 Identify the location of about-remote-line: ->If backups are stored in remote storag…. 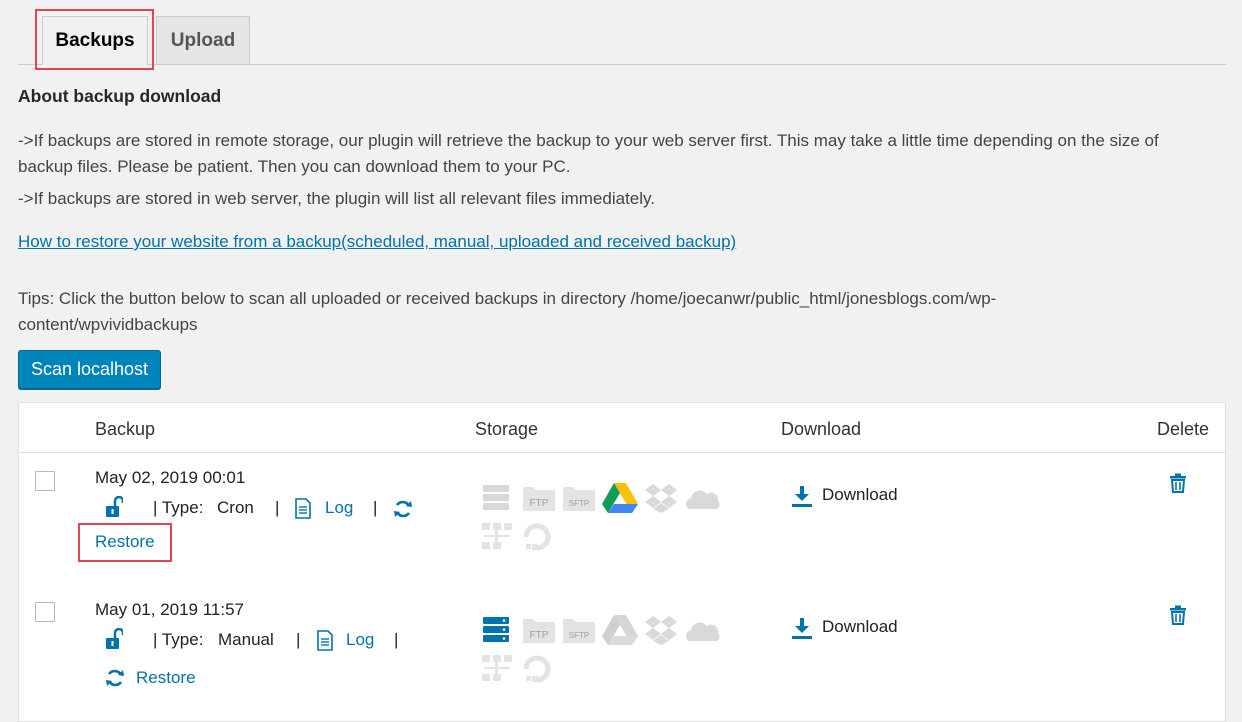
(588, 140).